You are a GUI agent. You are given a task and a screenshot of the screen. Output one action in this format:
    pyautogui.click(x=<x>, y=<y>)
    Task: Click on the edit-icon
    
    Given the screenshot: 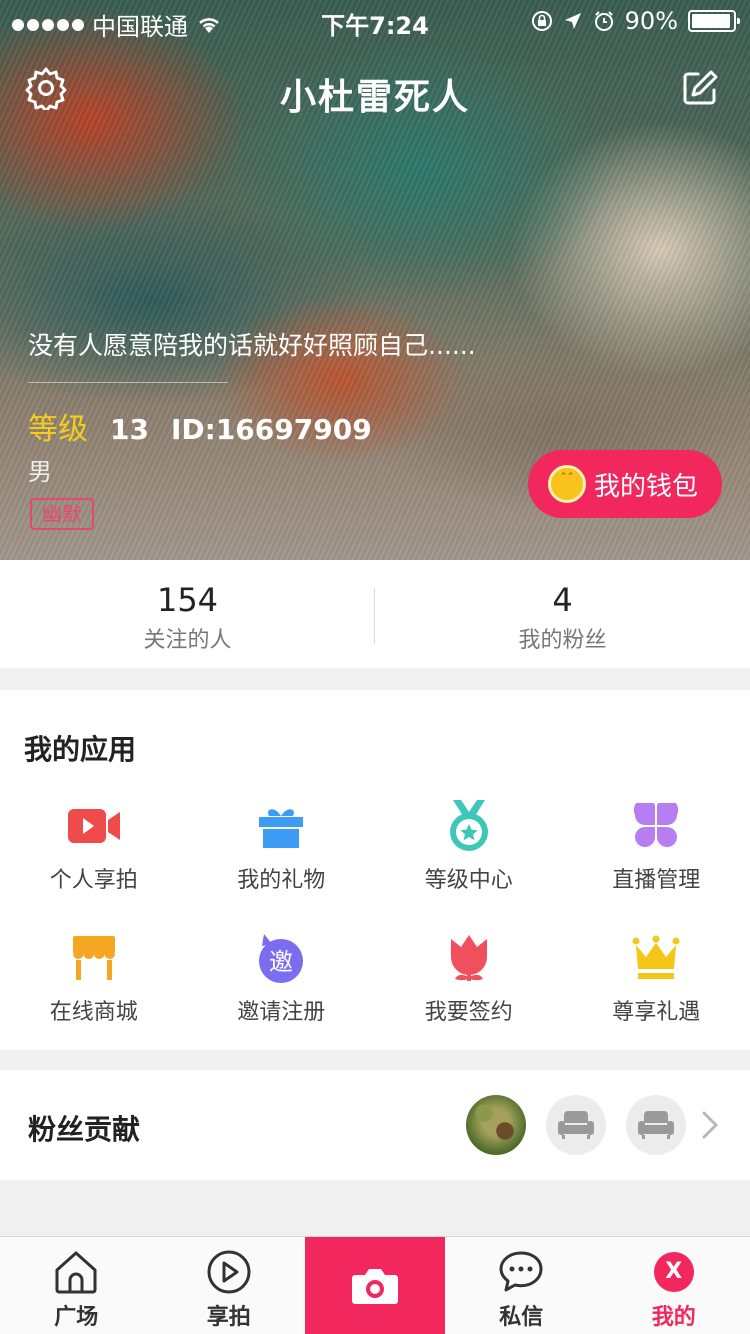 What is the action you would take?
    pyautogui.click(x=700, y=87)
    